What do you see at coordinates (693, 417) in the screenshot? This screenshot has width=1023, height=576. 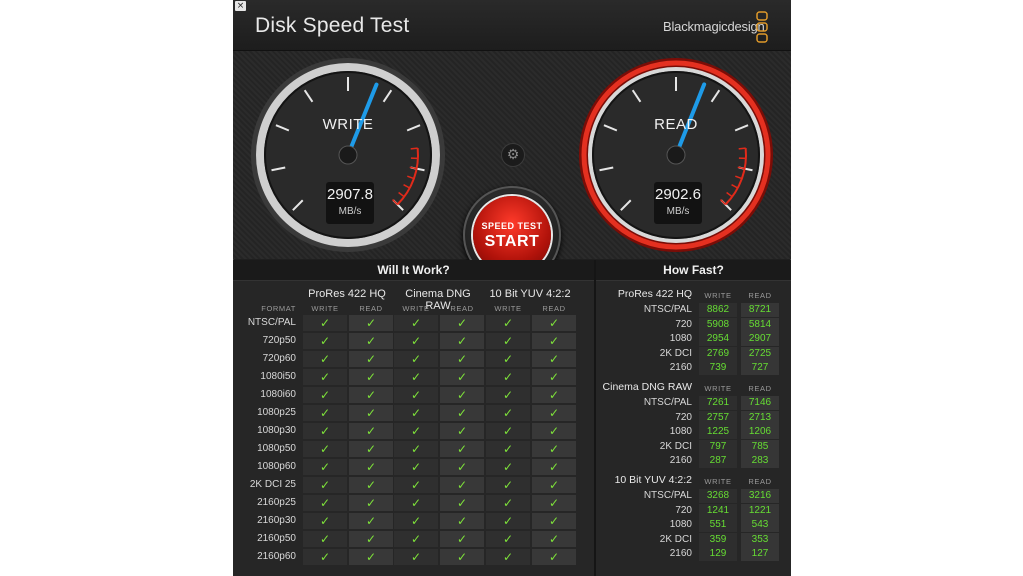 I see `how-fast-row: 720 2757 2713` at bounding box center [693, 417].